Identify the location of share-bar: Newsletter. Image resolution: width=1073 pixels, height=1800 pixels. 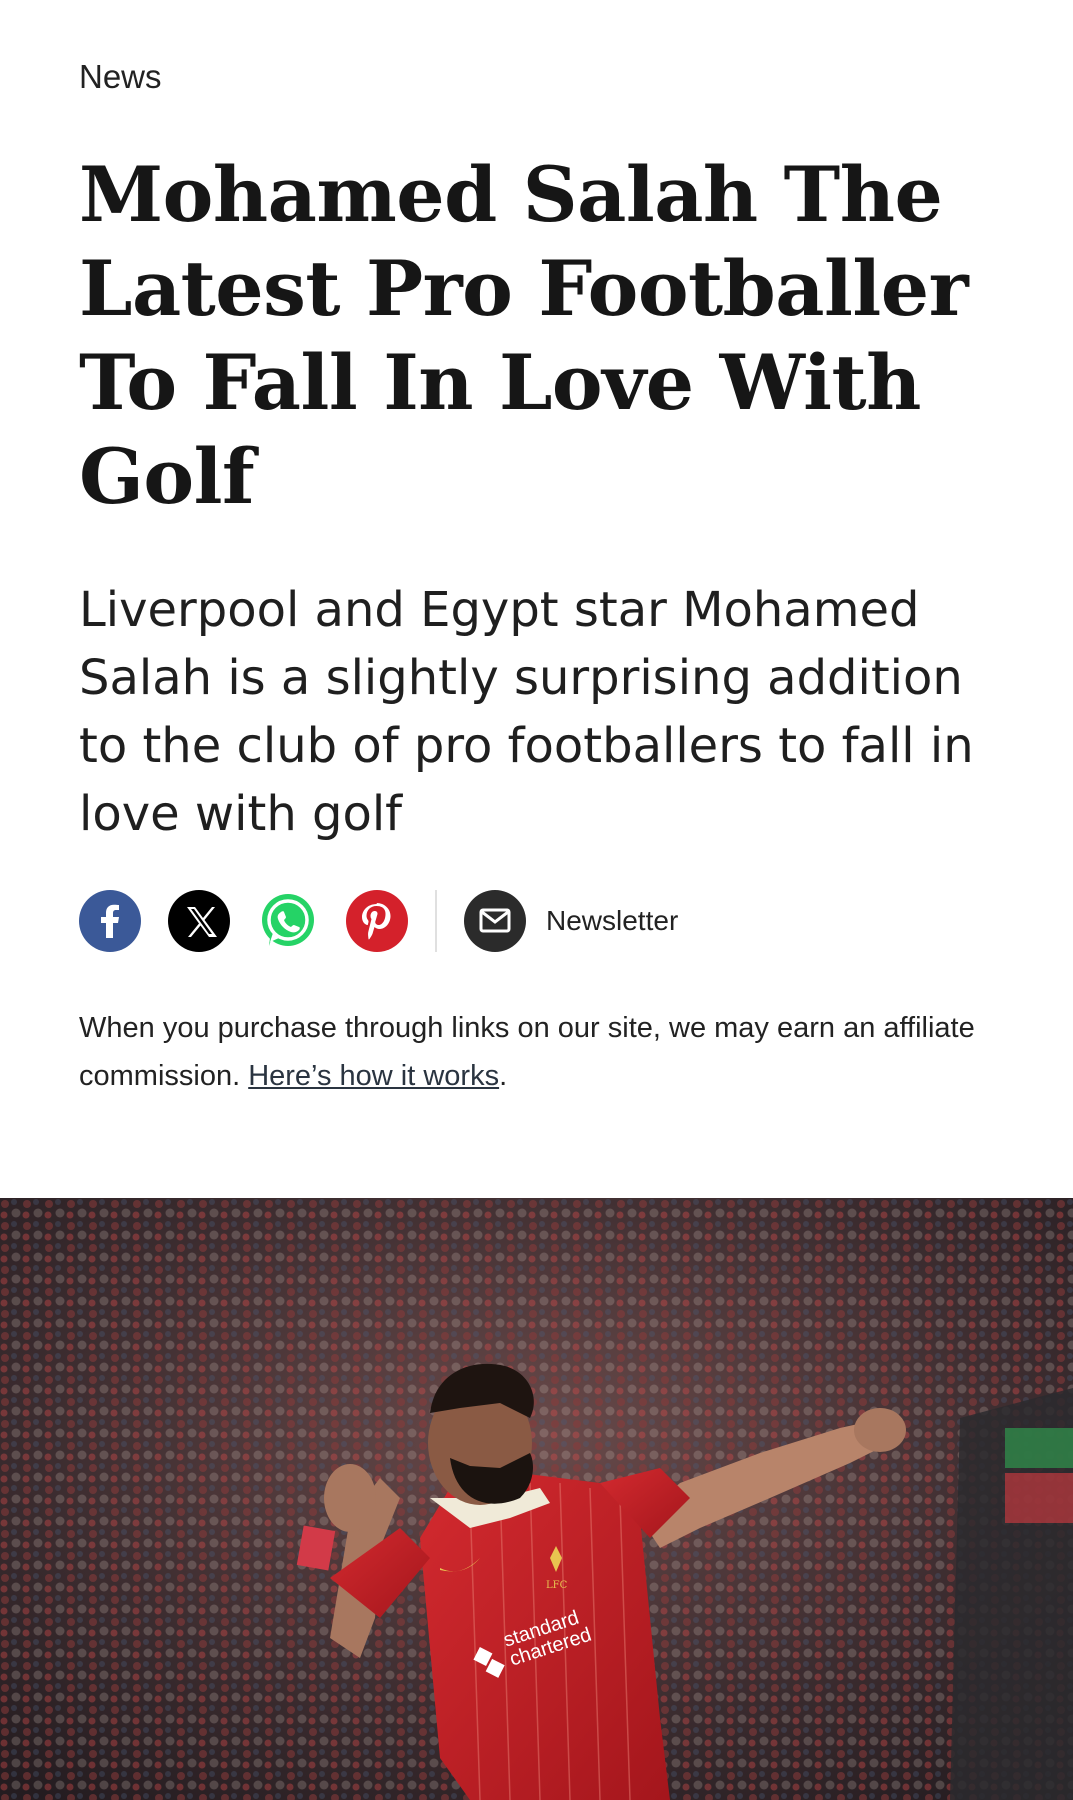
(378, 921).